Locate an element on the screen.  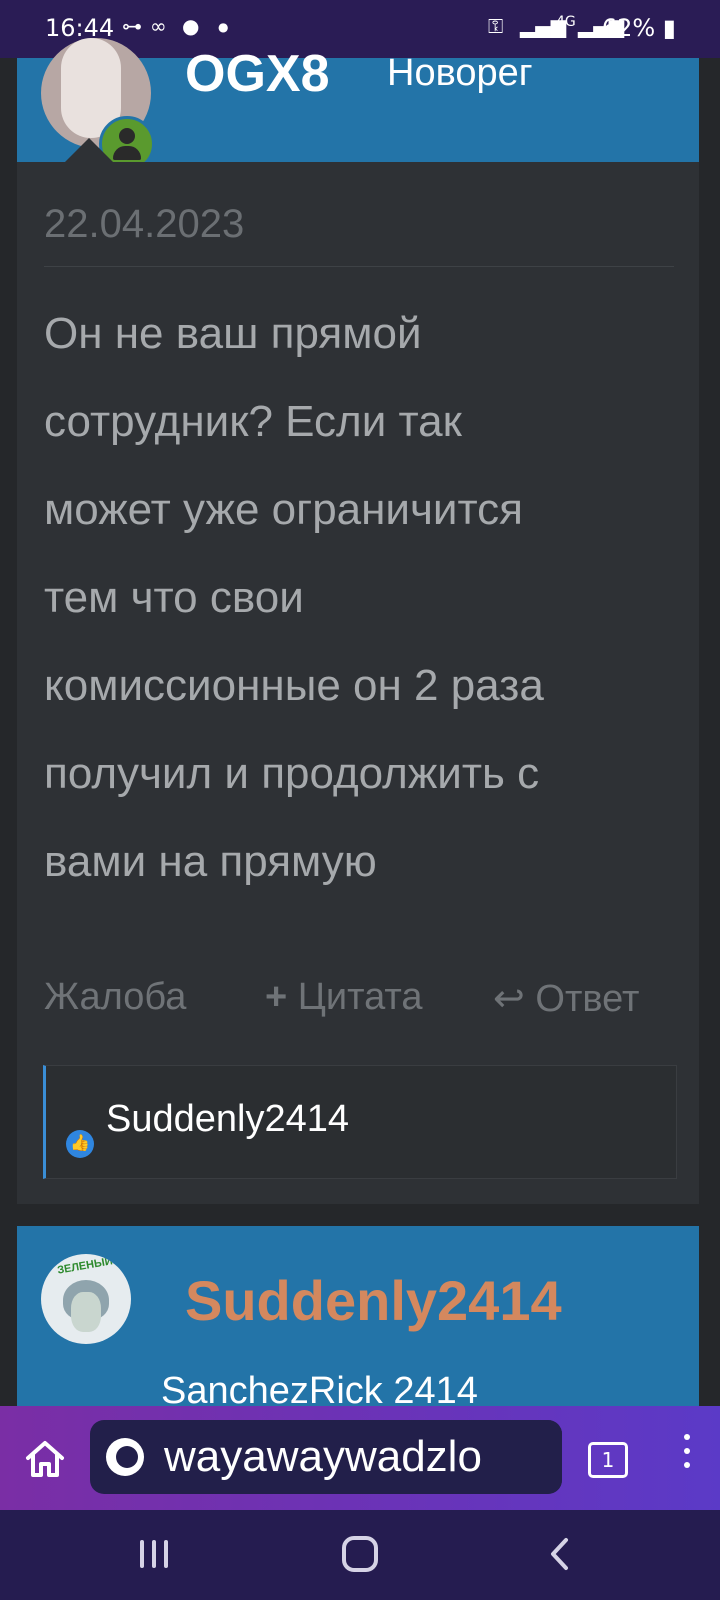
report-button: Жалоба is located at coordinates (115, 997).